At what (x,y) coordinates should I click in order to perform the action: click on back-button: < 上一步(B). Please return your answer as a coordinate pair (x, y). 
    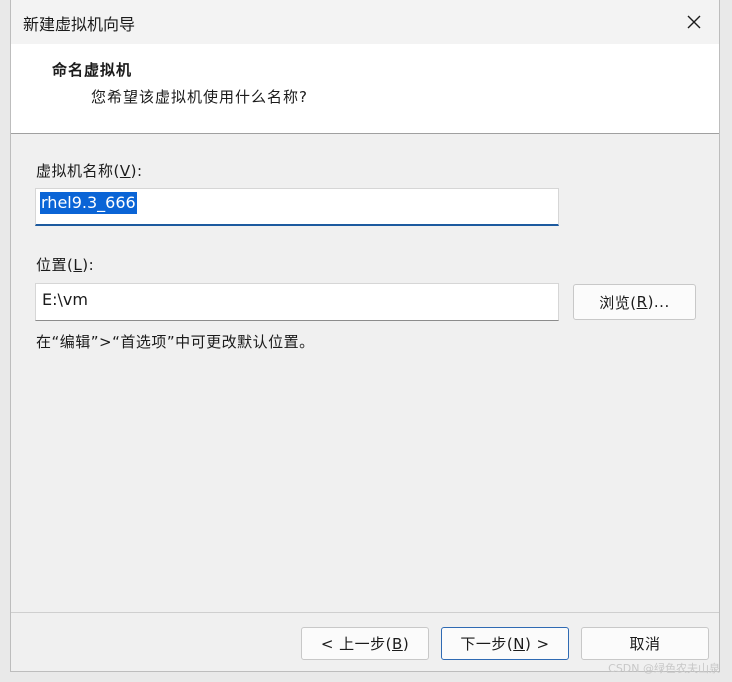
    Looking at the image, I should click on (365, 643).